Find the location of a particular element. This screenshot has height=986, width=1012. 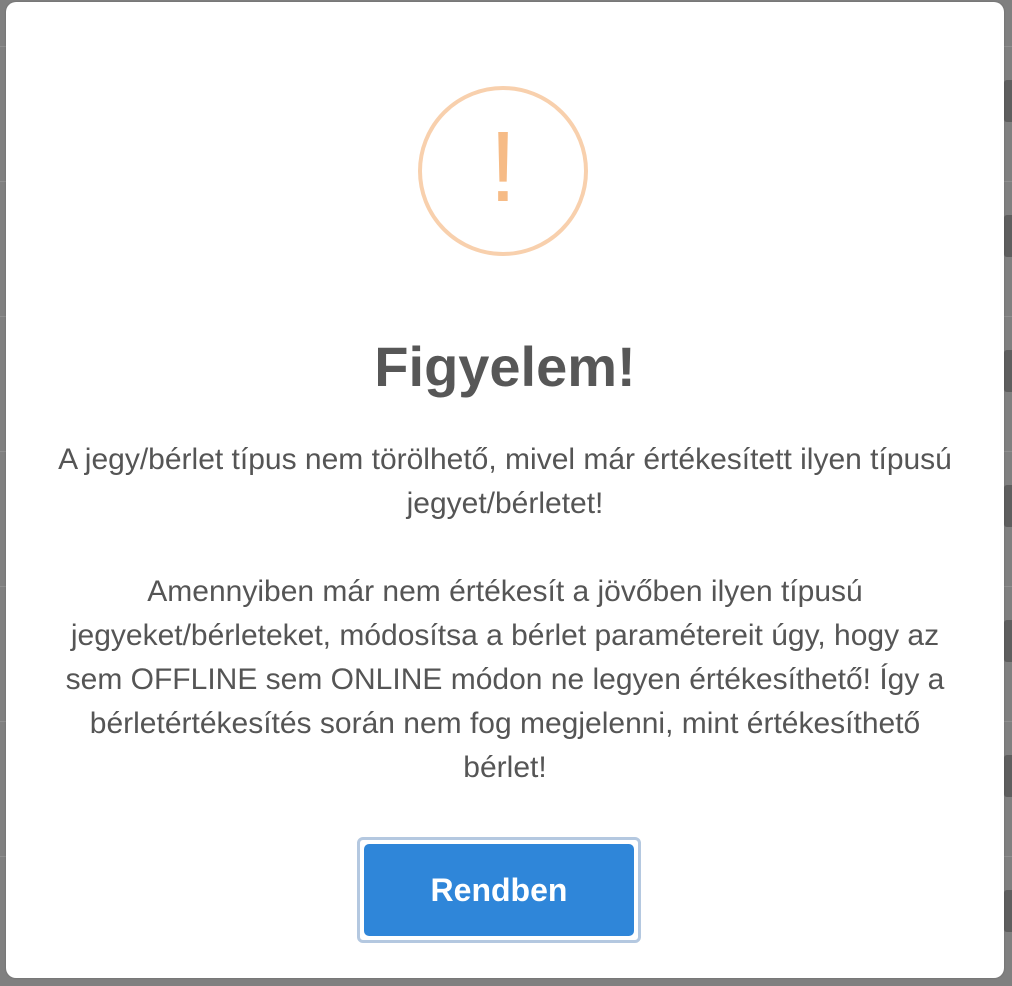

dialog-title: Figyelem! is located at coordinates (505, 366).